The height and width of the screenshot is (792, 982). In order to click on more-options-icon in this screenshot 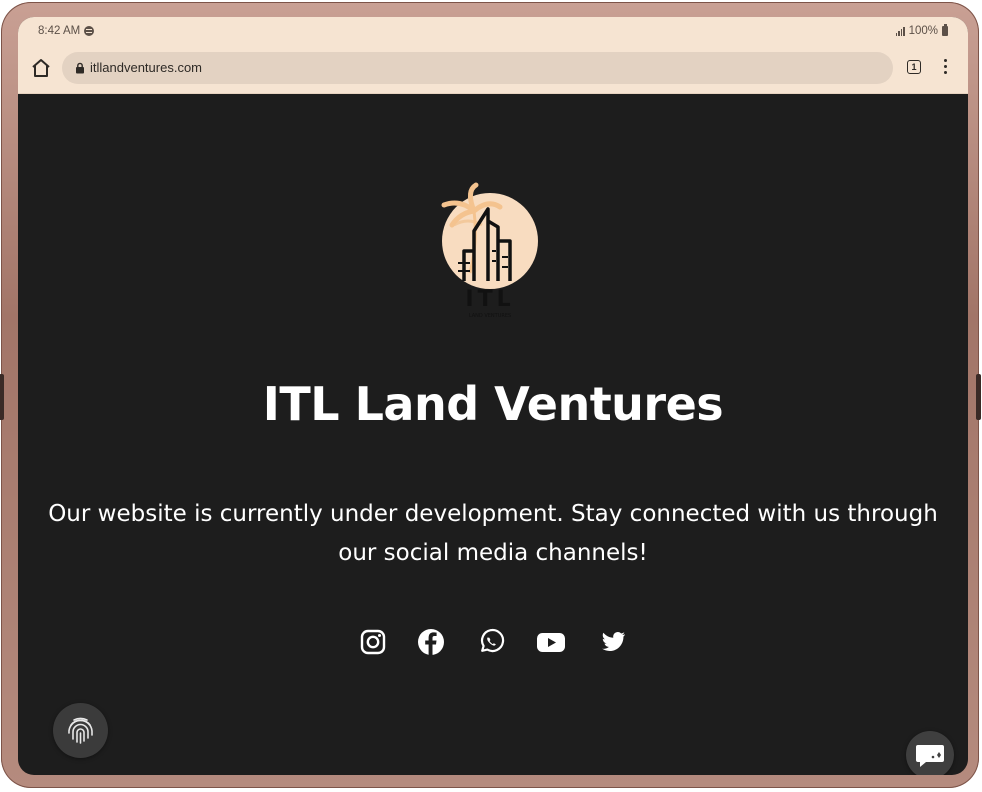, I will do `click(945, 69)`.